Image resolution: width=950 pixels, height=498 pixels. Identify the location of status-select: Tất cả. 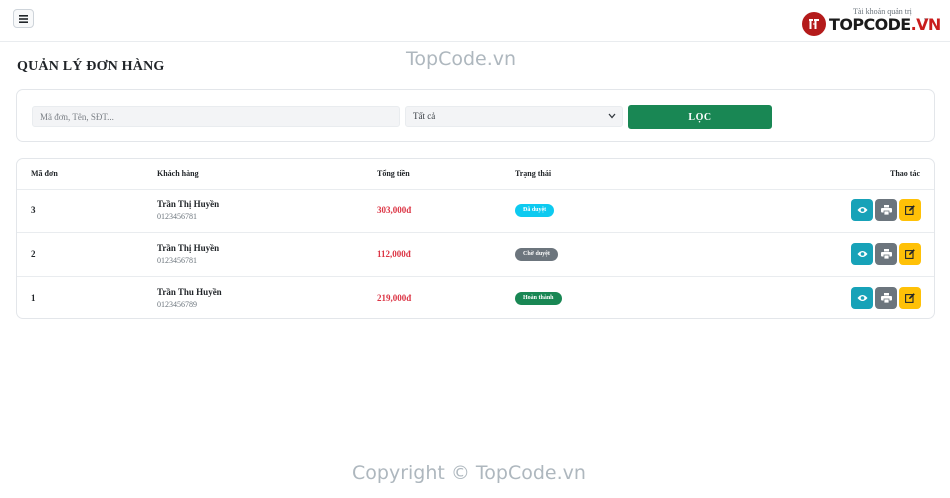
(514, 116).